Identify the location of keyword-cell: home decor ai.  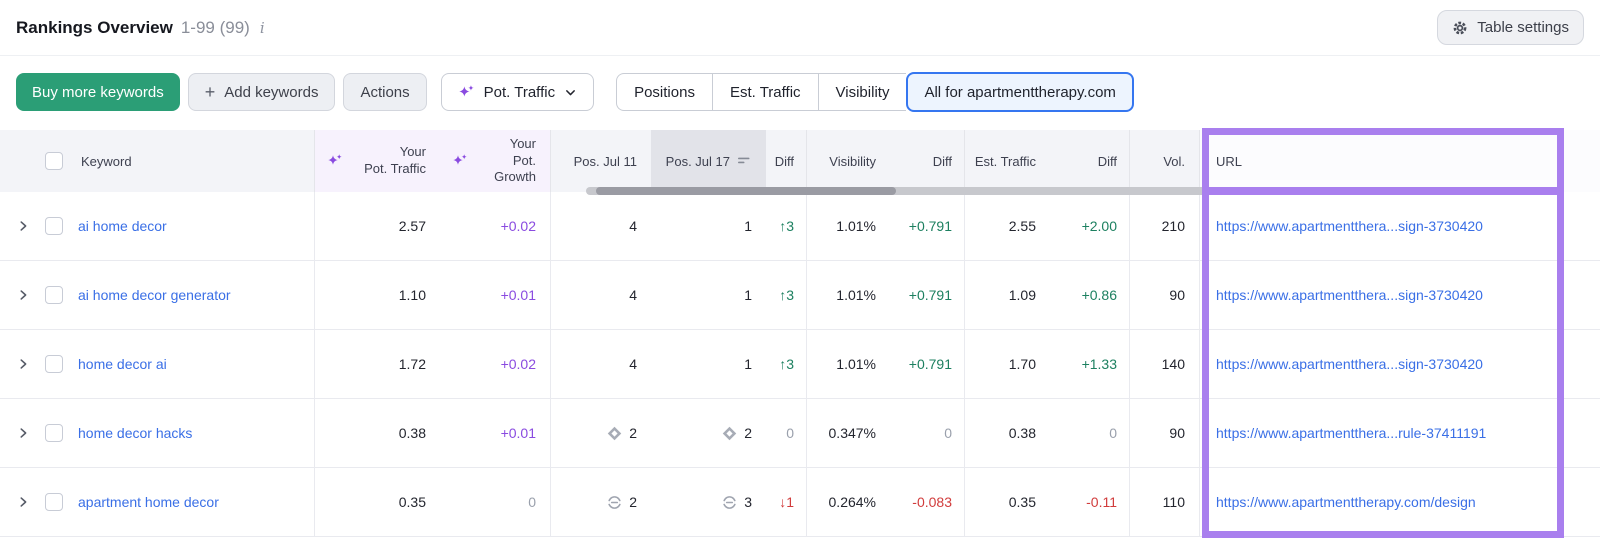
(157, 364).